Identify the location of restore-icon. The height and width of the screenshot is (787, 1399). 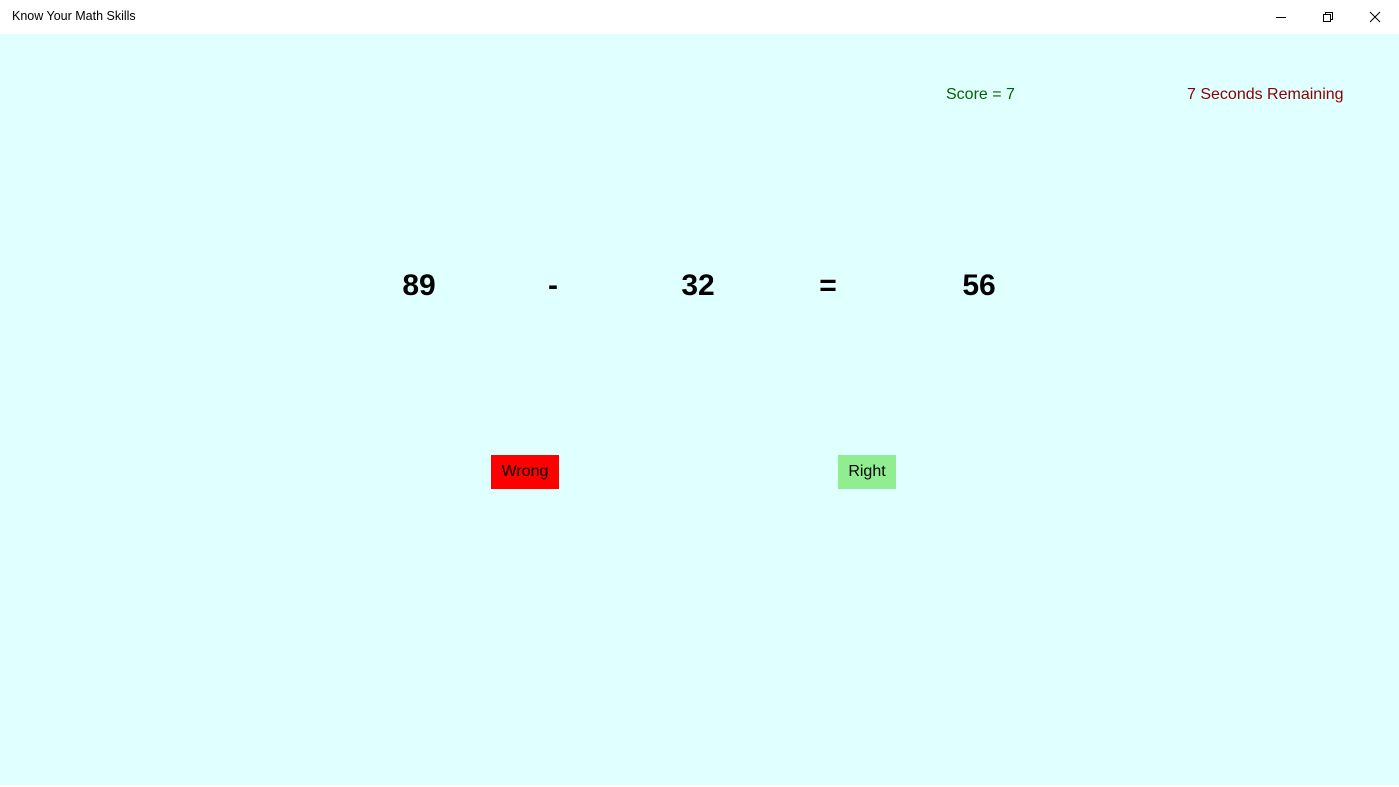
(1328, 17).